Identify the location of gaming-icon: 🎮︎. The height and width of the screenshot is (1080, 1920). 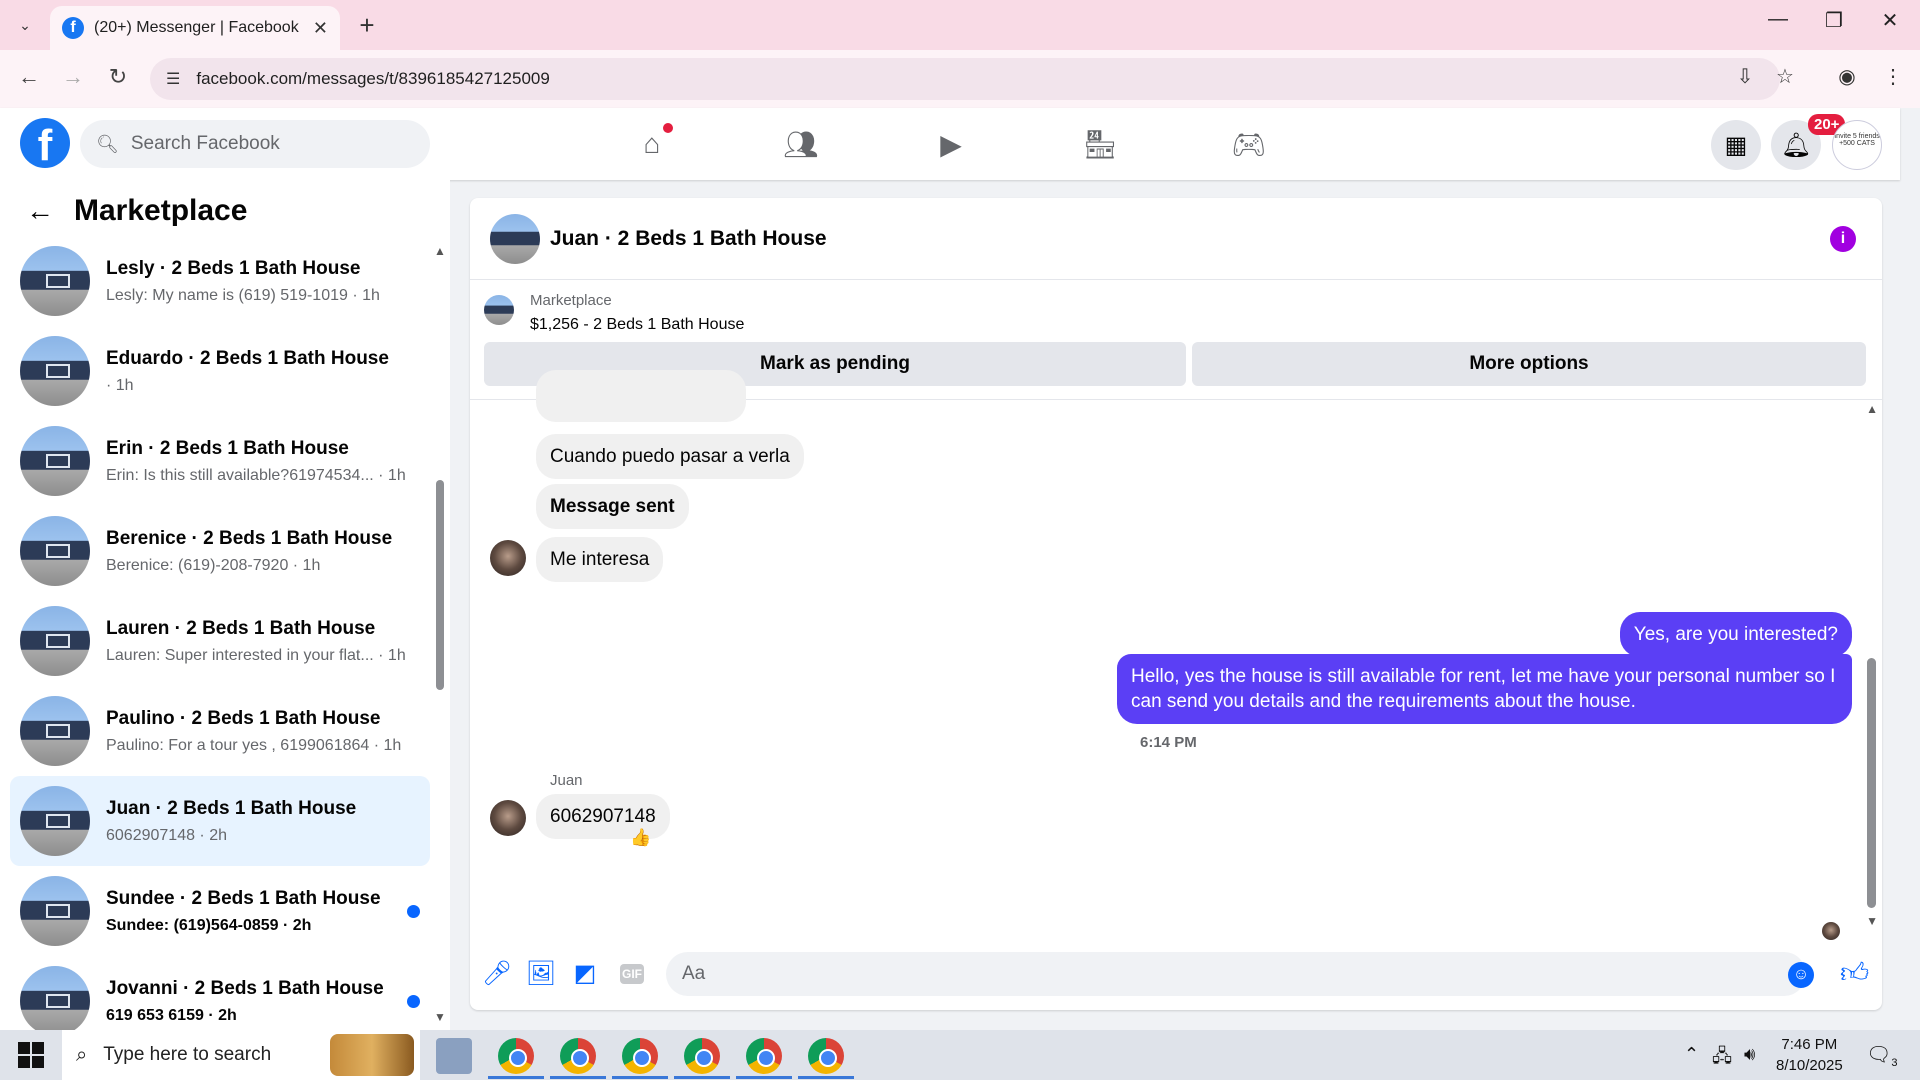
(1249, 144).